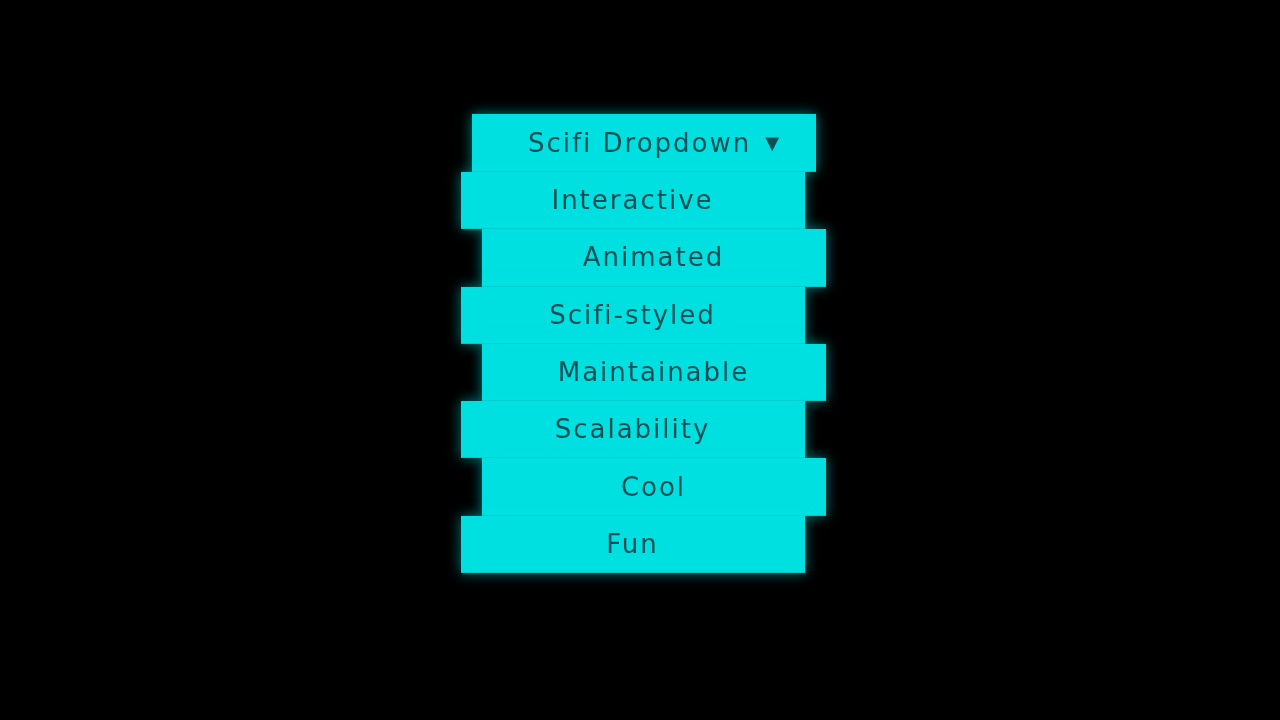  Describe the element at coordinates (632, 201) in the screenshot. I see `dropdown-item: Interactive` at that location.